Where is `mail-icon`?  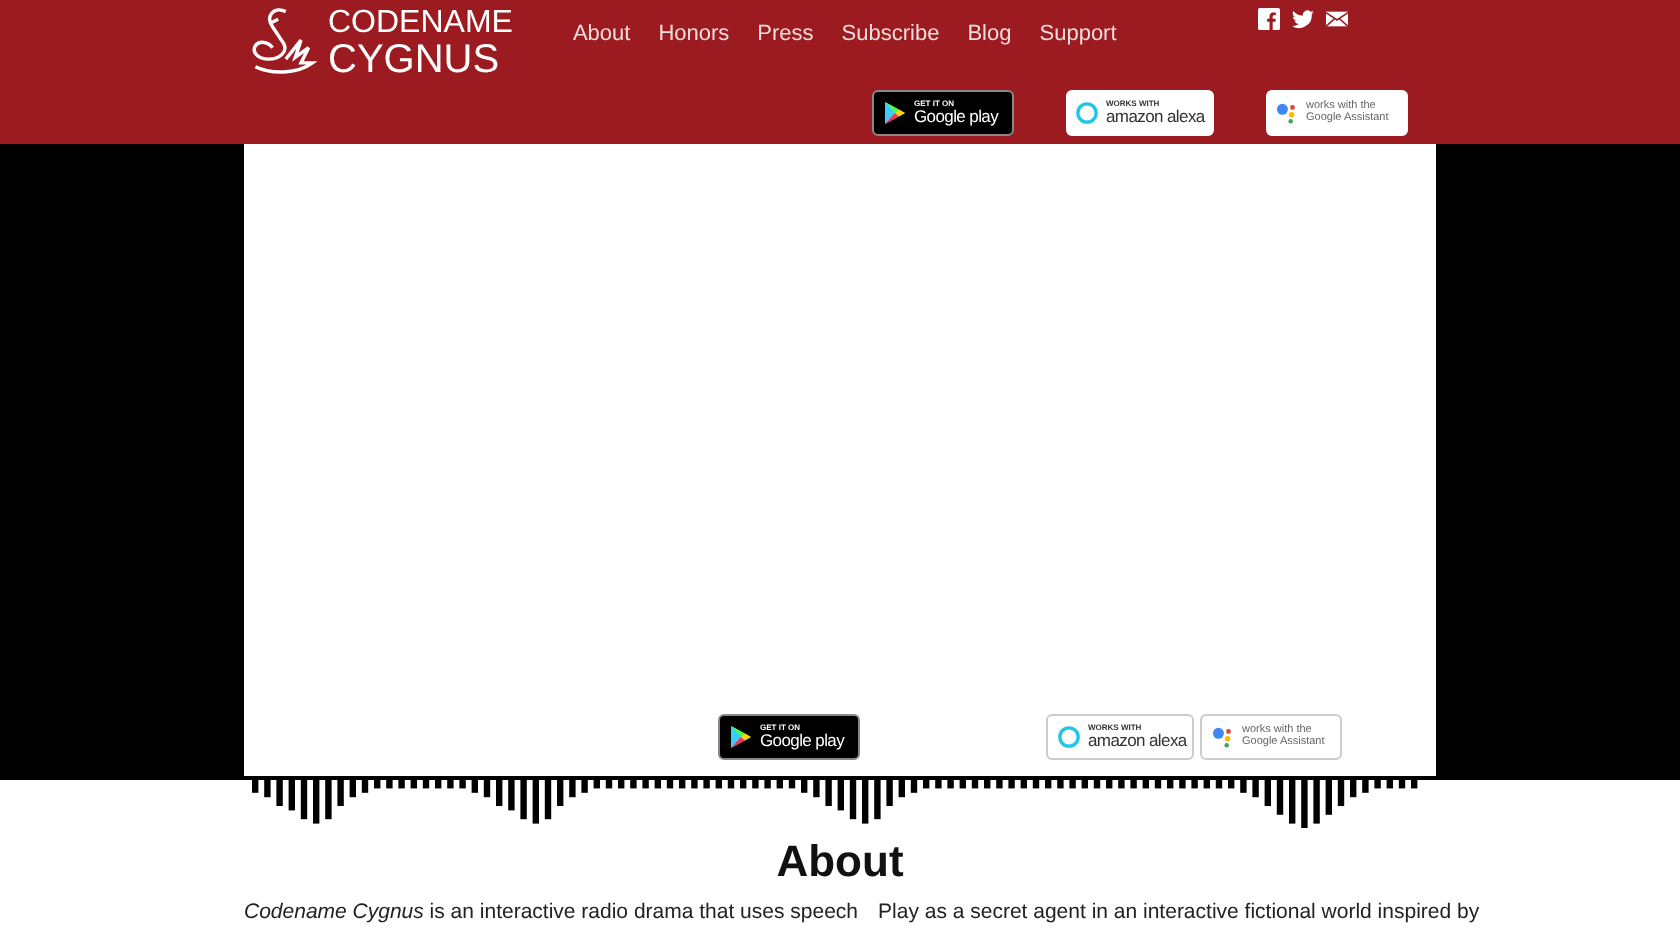
mail-icon is located at coordinates (1337, 19).